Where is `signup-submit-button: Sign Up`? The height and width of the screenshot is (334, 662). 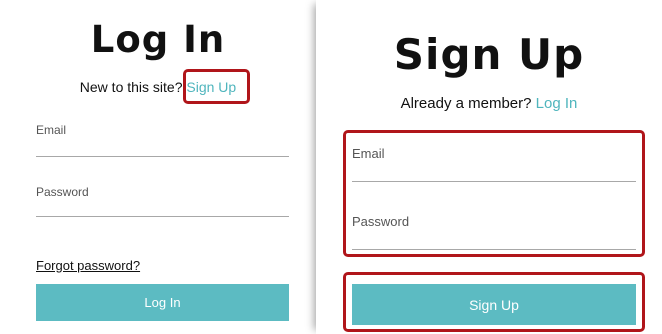 signup-submit-button: Sign Up is located at coordinates (494, 304).